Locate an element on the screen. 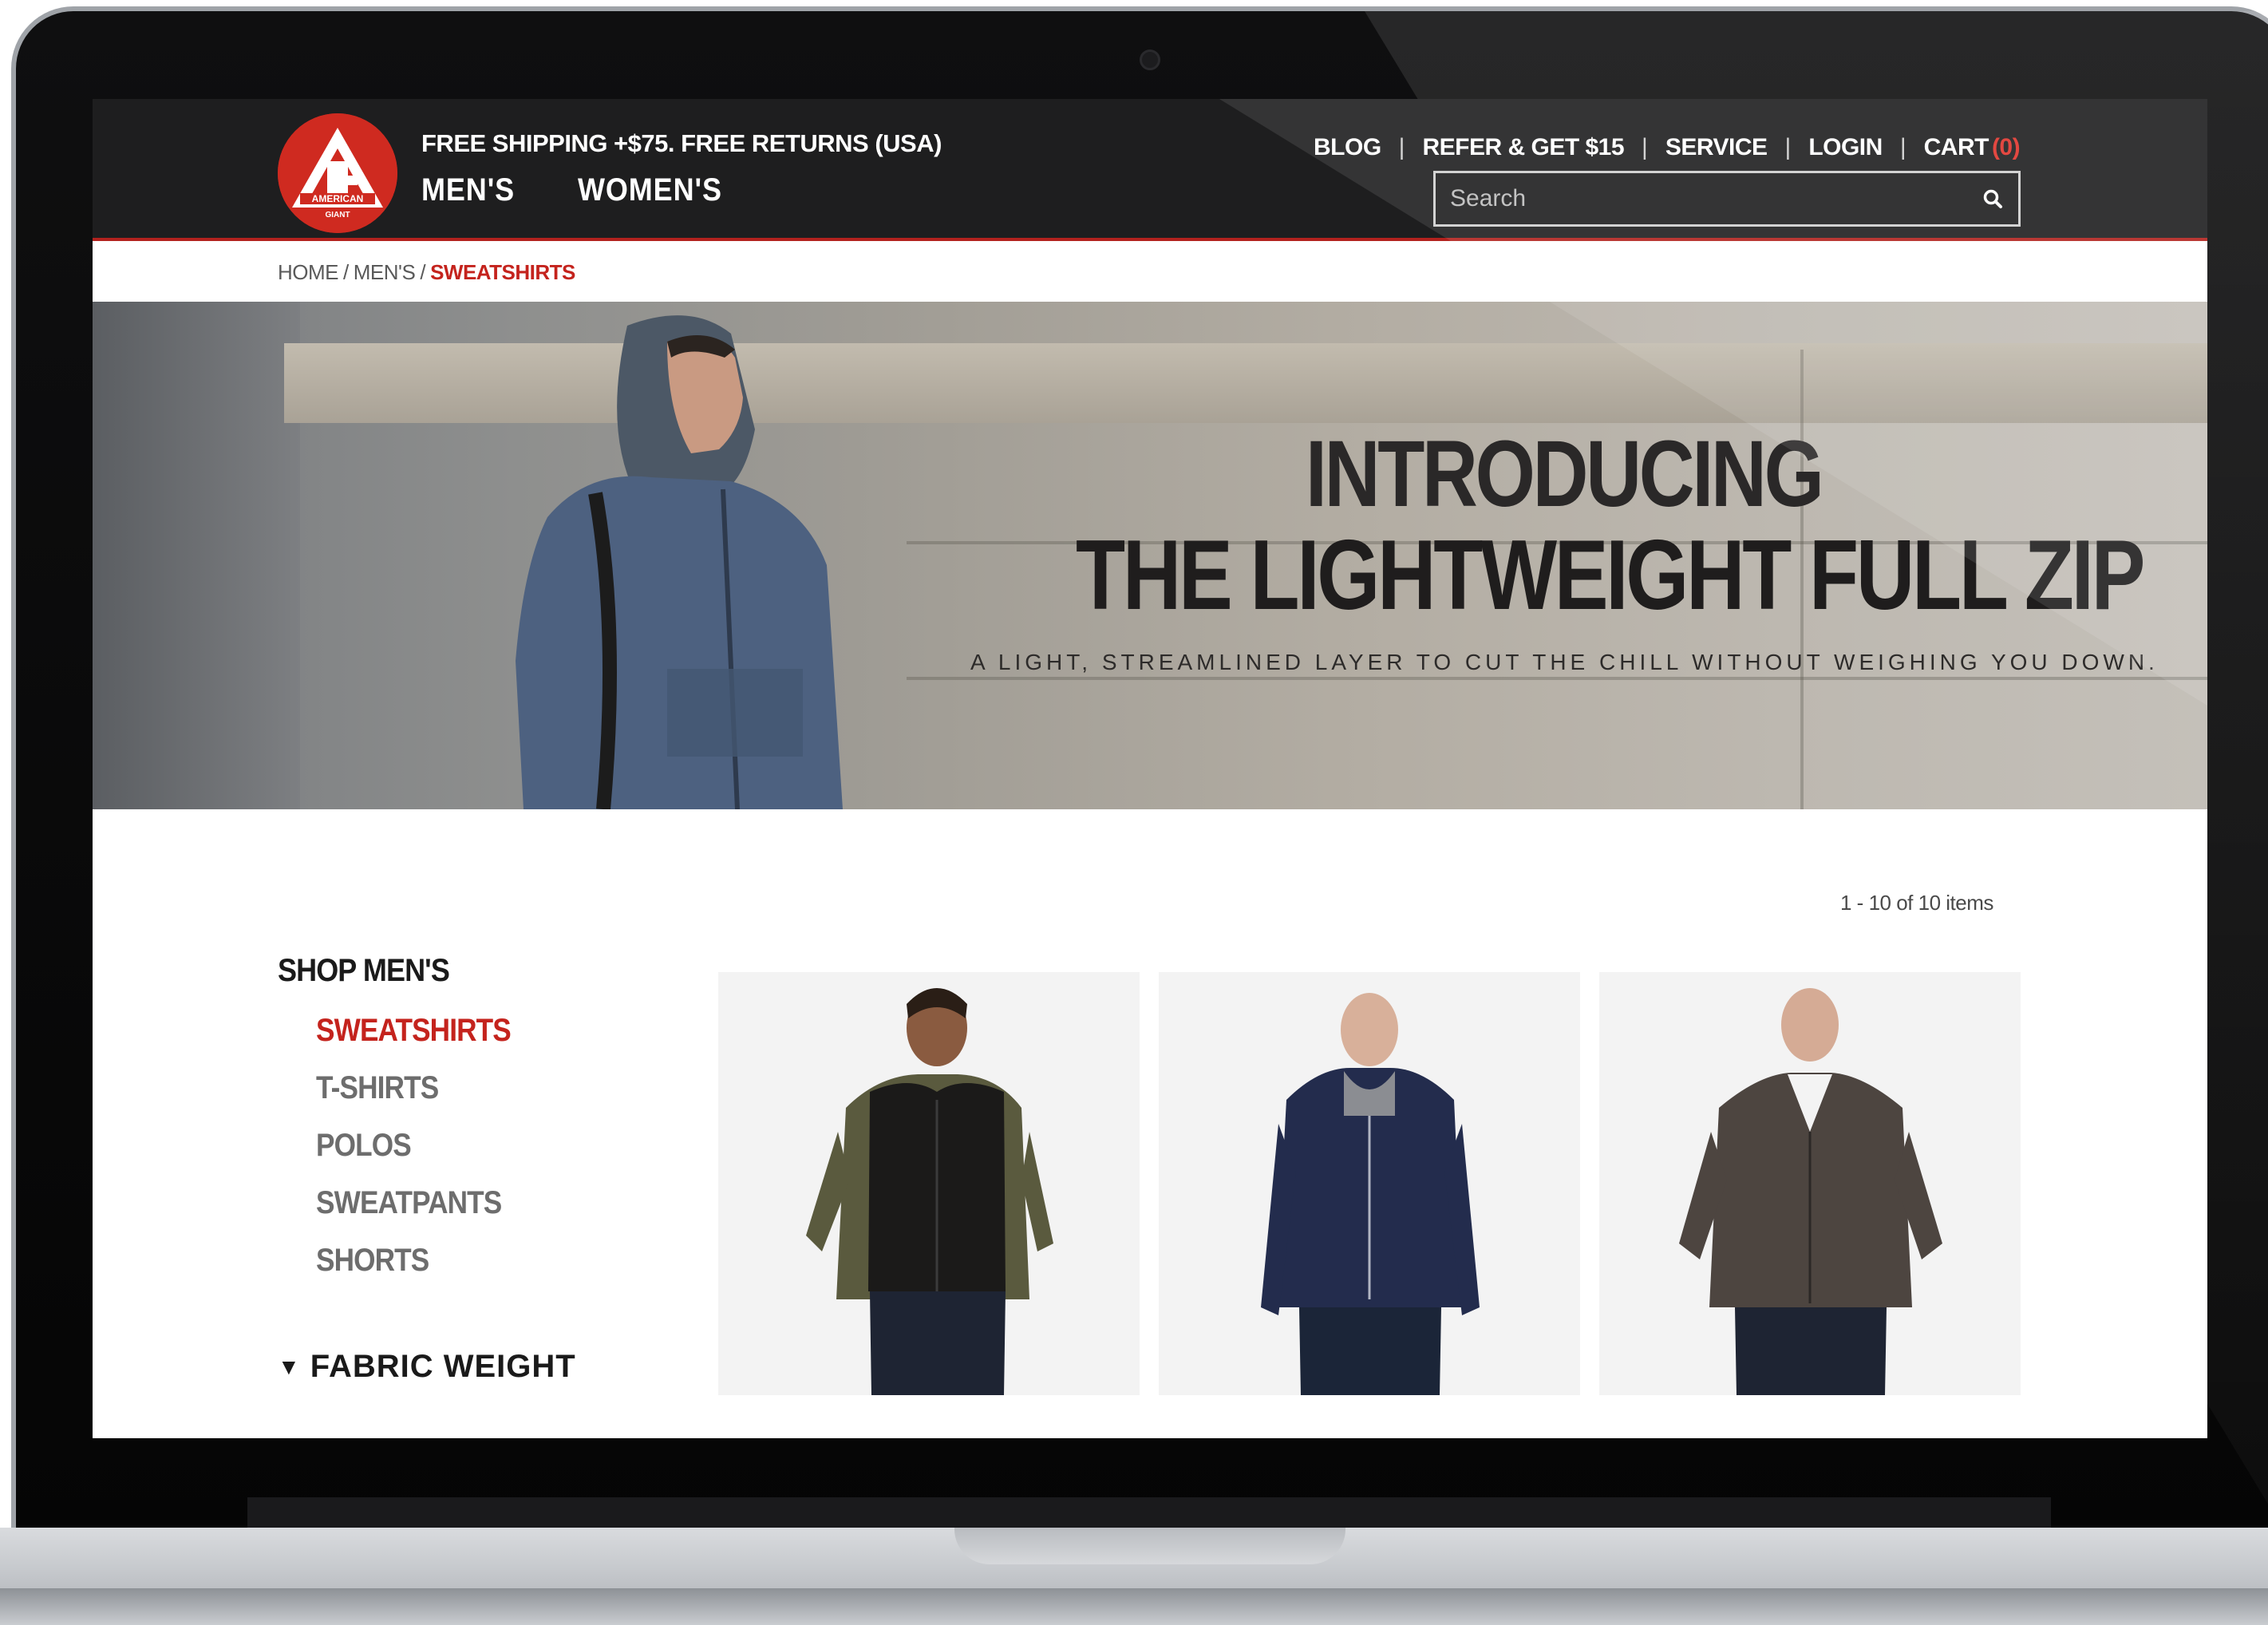  product-card-vest is located at coordinates (929, 1183).